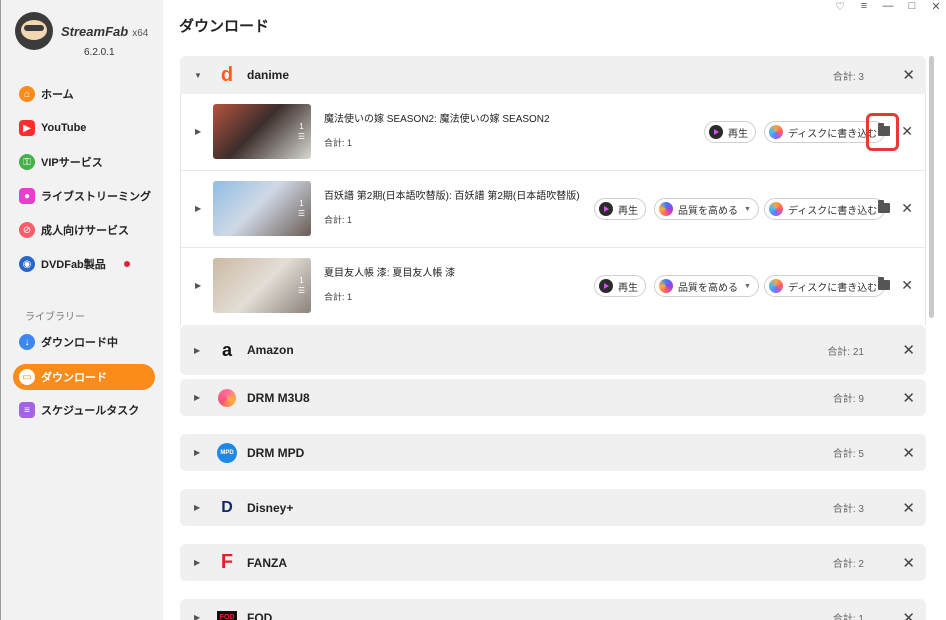 The height and width of the screenshot is (620, 946). What do you see at coordinates (262, 285) in the screenshot?
I see `video-thumbnail: 1 ☰` at bounding box center [262, 285].